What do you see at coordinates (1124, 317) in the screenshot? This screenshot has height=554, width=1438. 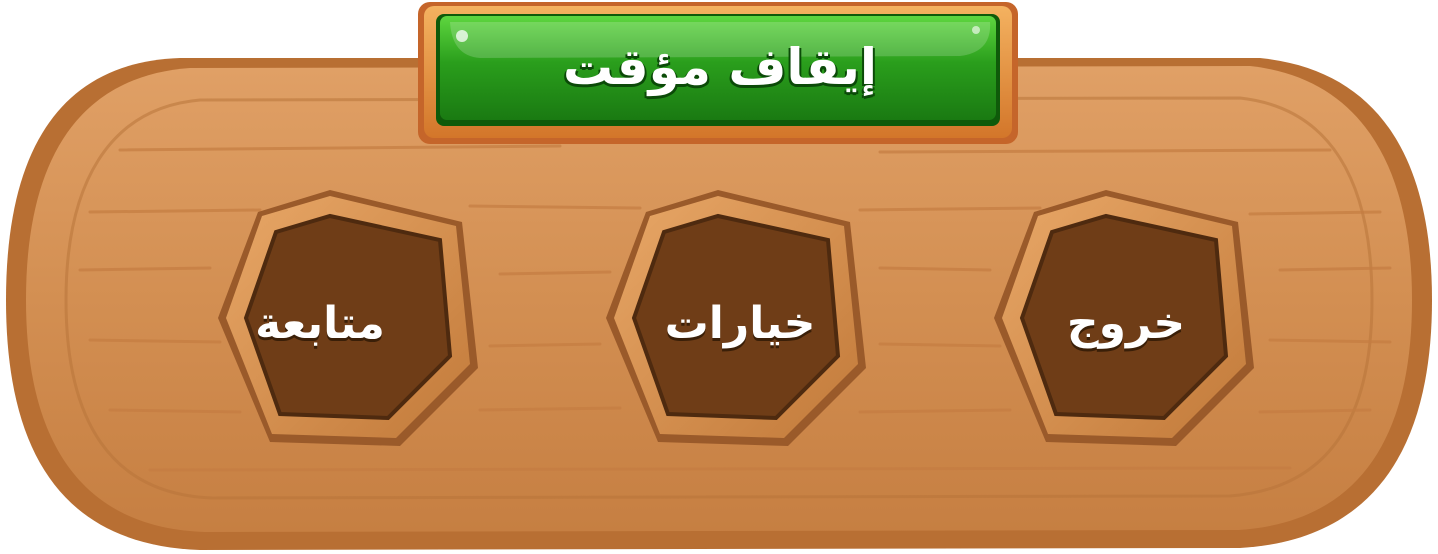 I see `exit-button` at bounding box center [1124, 317].